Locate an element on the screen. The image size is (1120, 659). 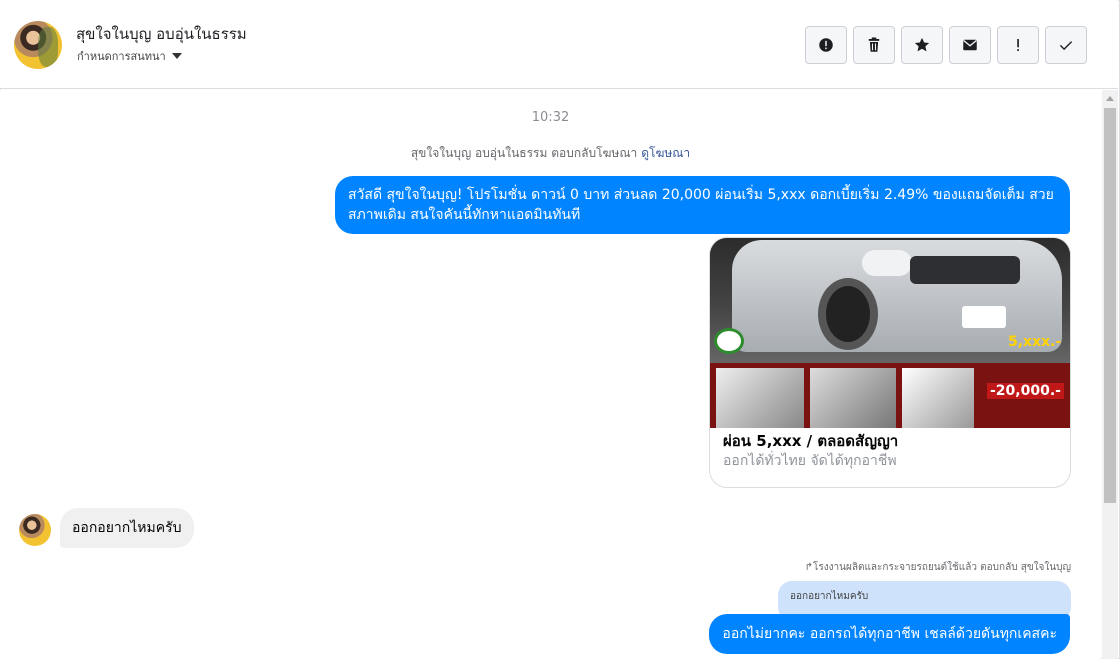
sender-avatar is located at coordinates (35, 530).